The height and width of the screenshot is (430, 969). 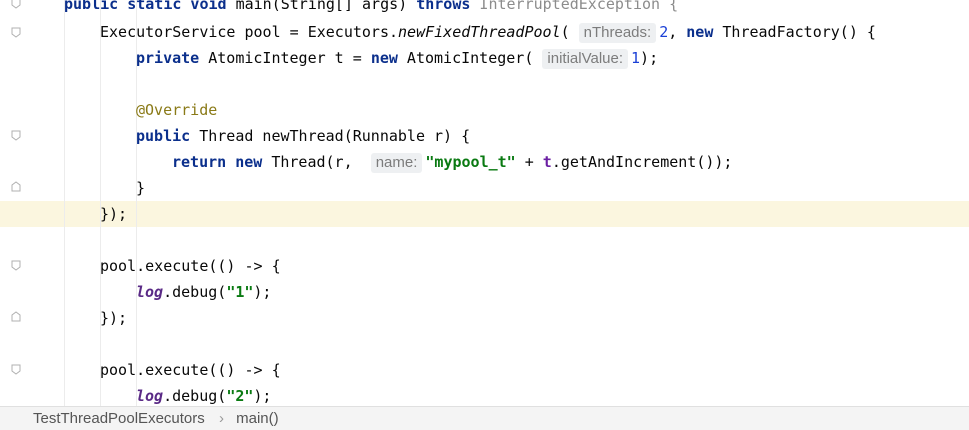 I want to click on parameter-hint: name:, so click(x=396, y=163).